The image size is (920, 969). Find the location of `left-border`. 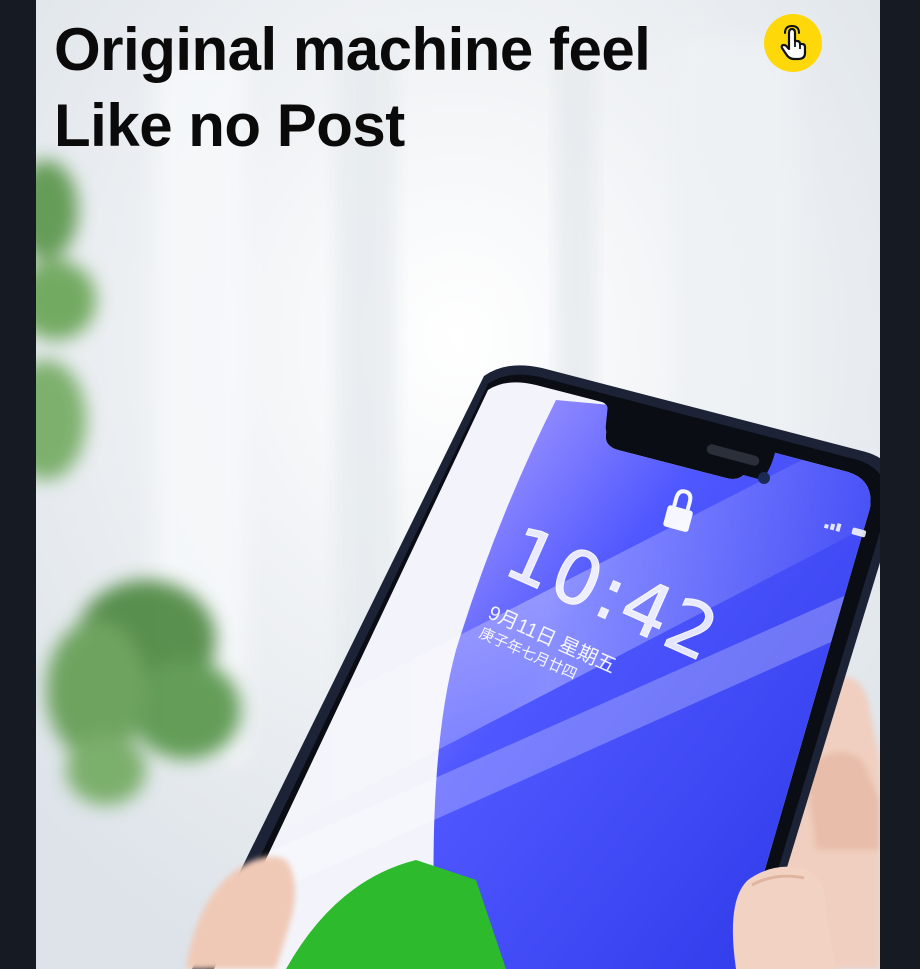

left-border is located at coordinates (18, 484).